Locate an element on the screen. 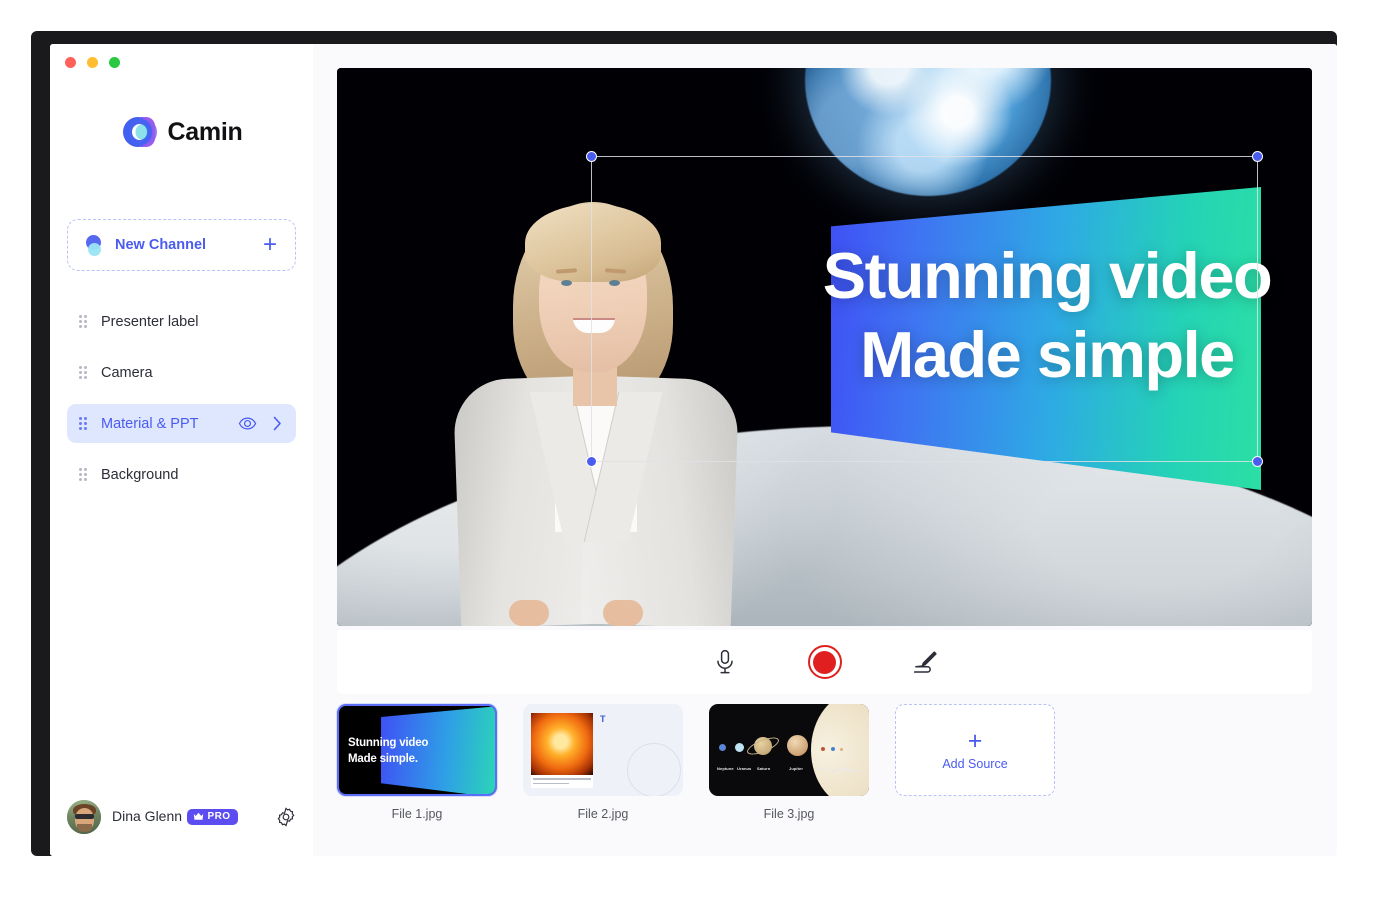 Image resolution: width=1387 pixels, height=907 pixels. thumbnail-preview-file-1: Stunning video Made simple. is located at coordinates (417, 750).